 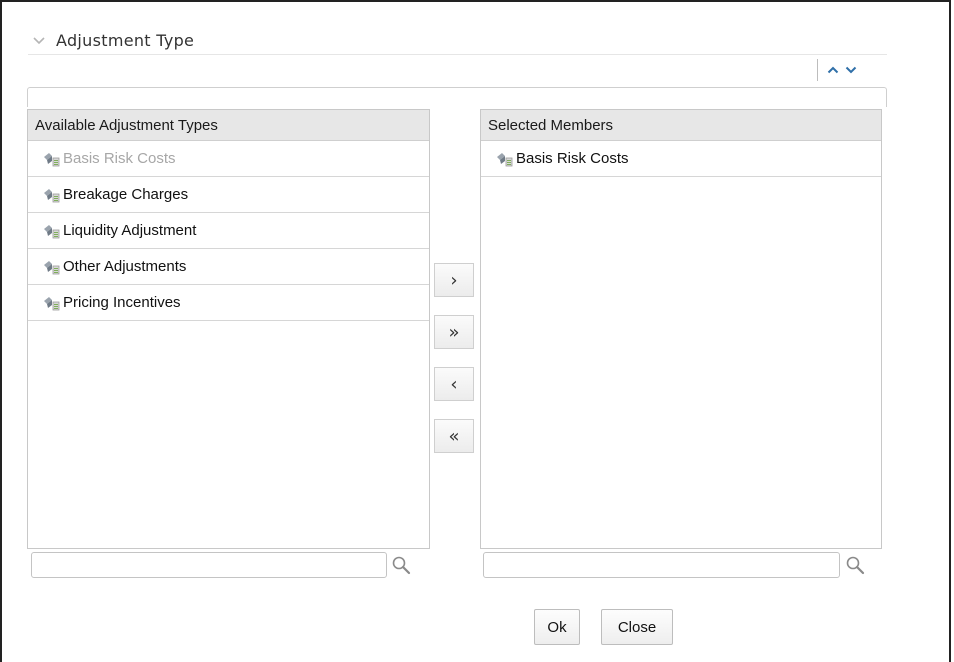 What do you see at coordinates (228, 159) in the screenshot?
I see `available-list-item: Basis Risk Costs` at bounding box center [228, 159].